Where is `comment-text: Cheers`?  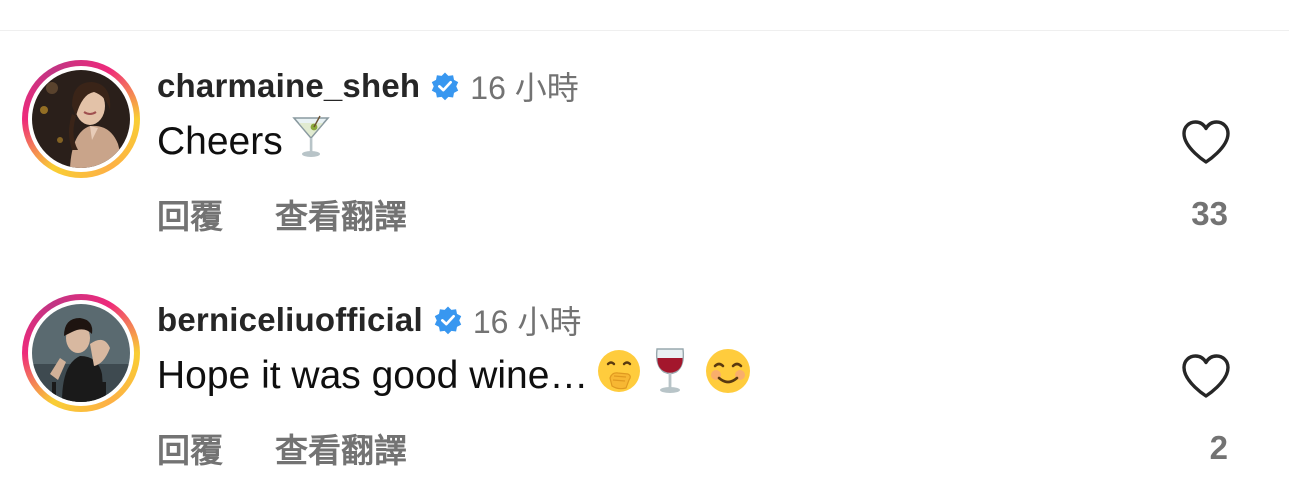 comment-text: Cheers is located at coordinates (244, 140).